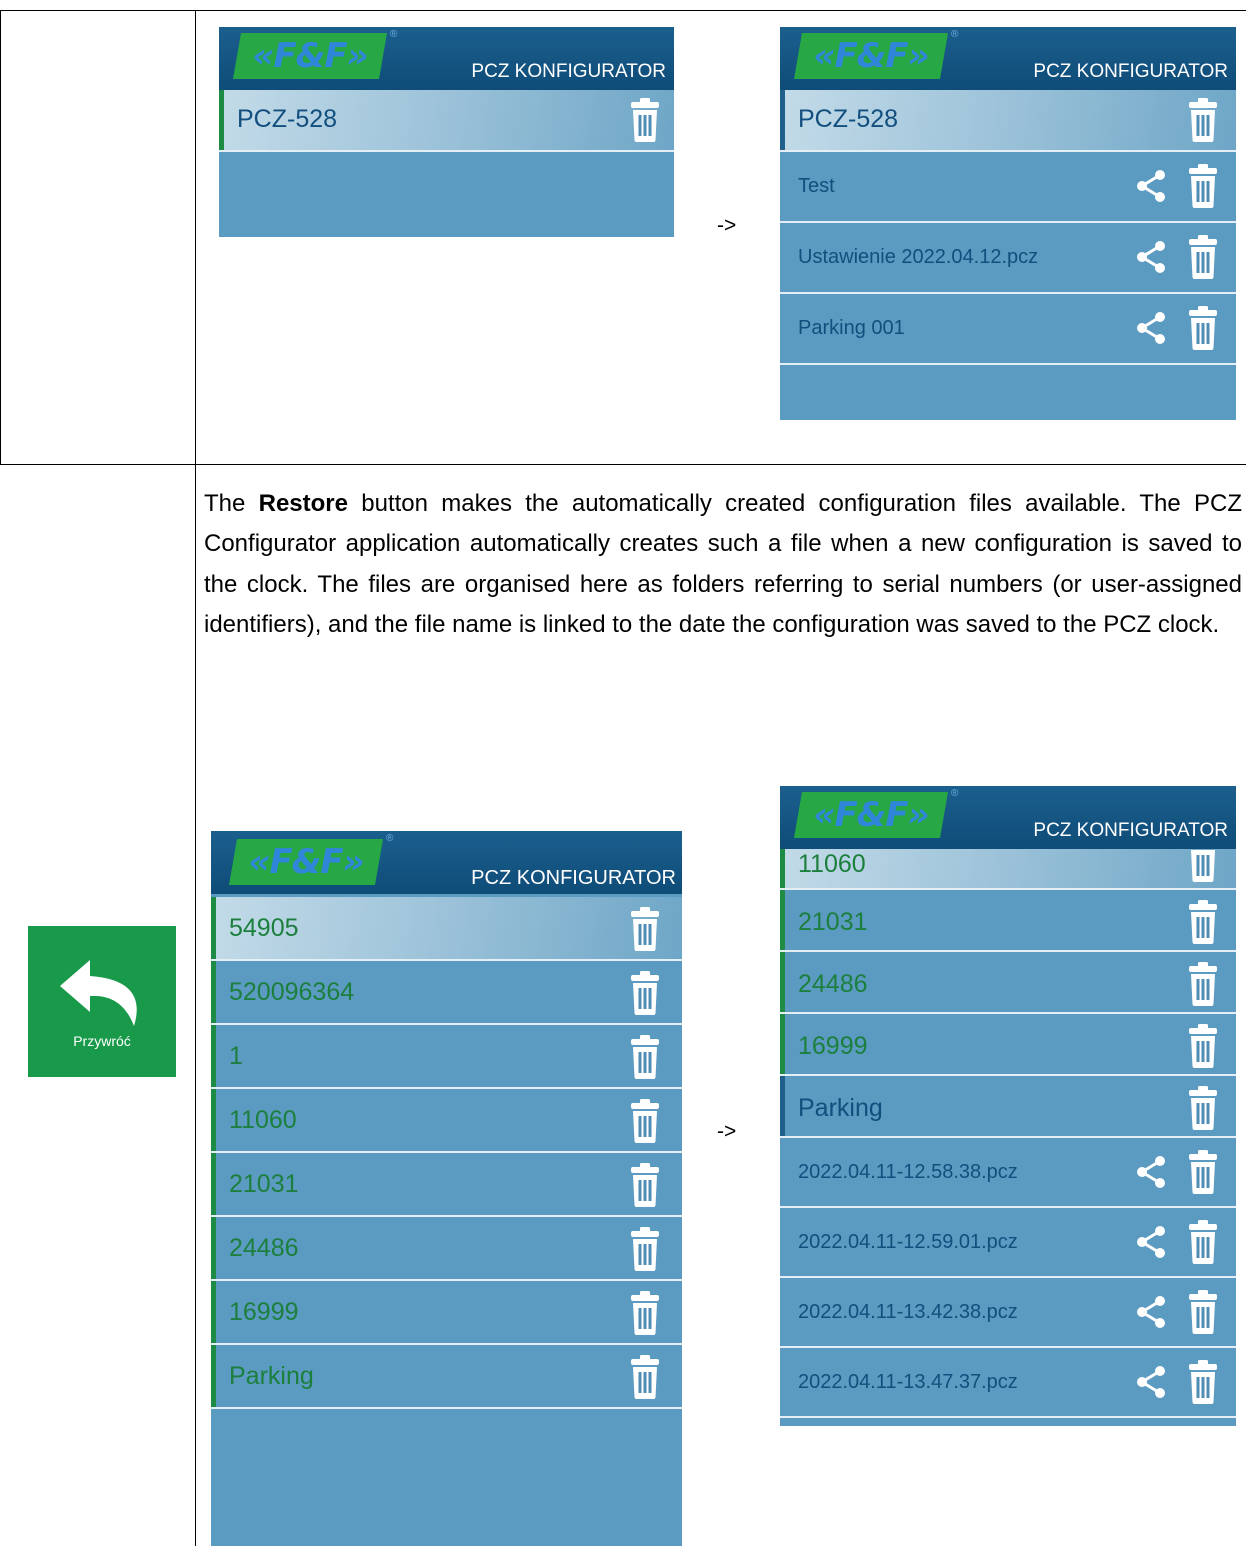 The height and width of the screenshot is (1546, 1246). I want to click on list-item-label: 1, so click(236, 1056).